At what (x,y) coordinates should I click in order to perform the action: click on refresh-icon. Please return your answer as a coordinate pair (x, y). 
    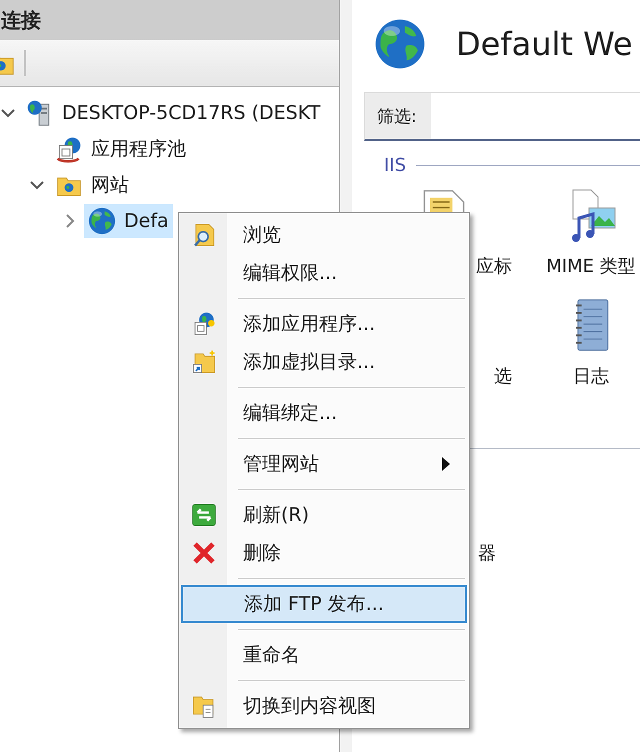
    Looking at the image, I should click on (204, 515).